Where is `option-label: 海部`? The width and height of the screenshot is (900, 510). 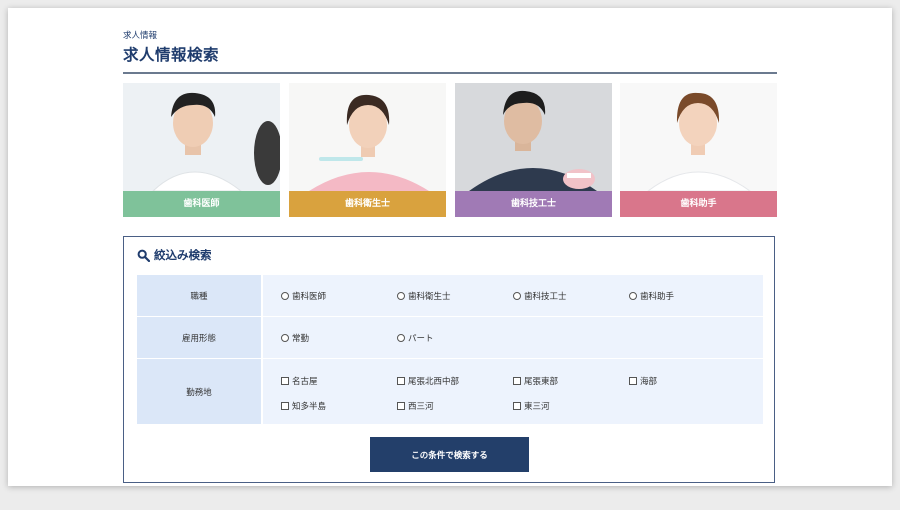
option-label: 海部 is located at coordinates (649, 382).